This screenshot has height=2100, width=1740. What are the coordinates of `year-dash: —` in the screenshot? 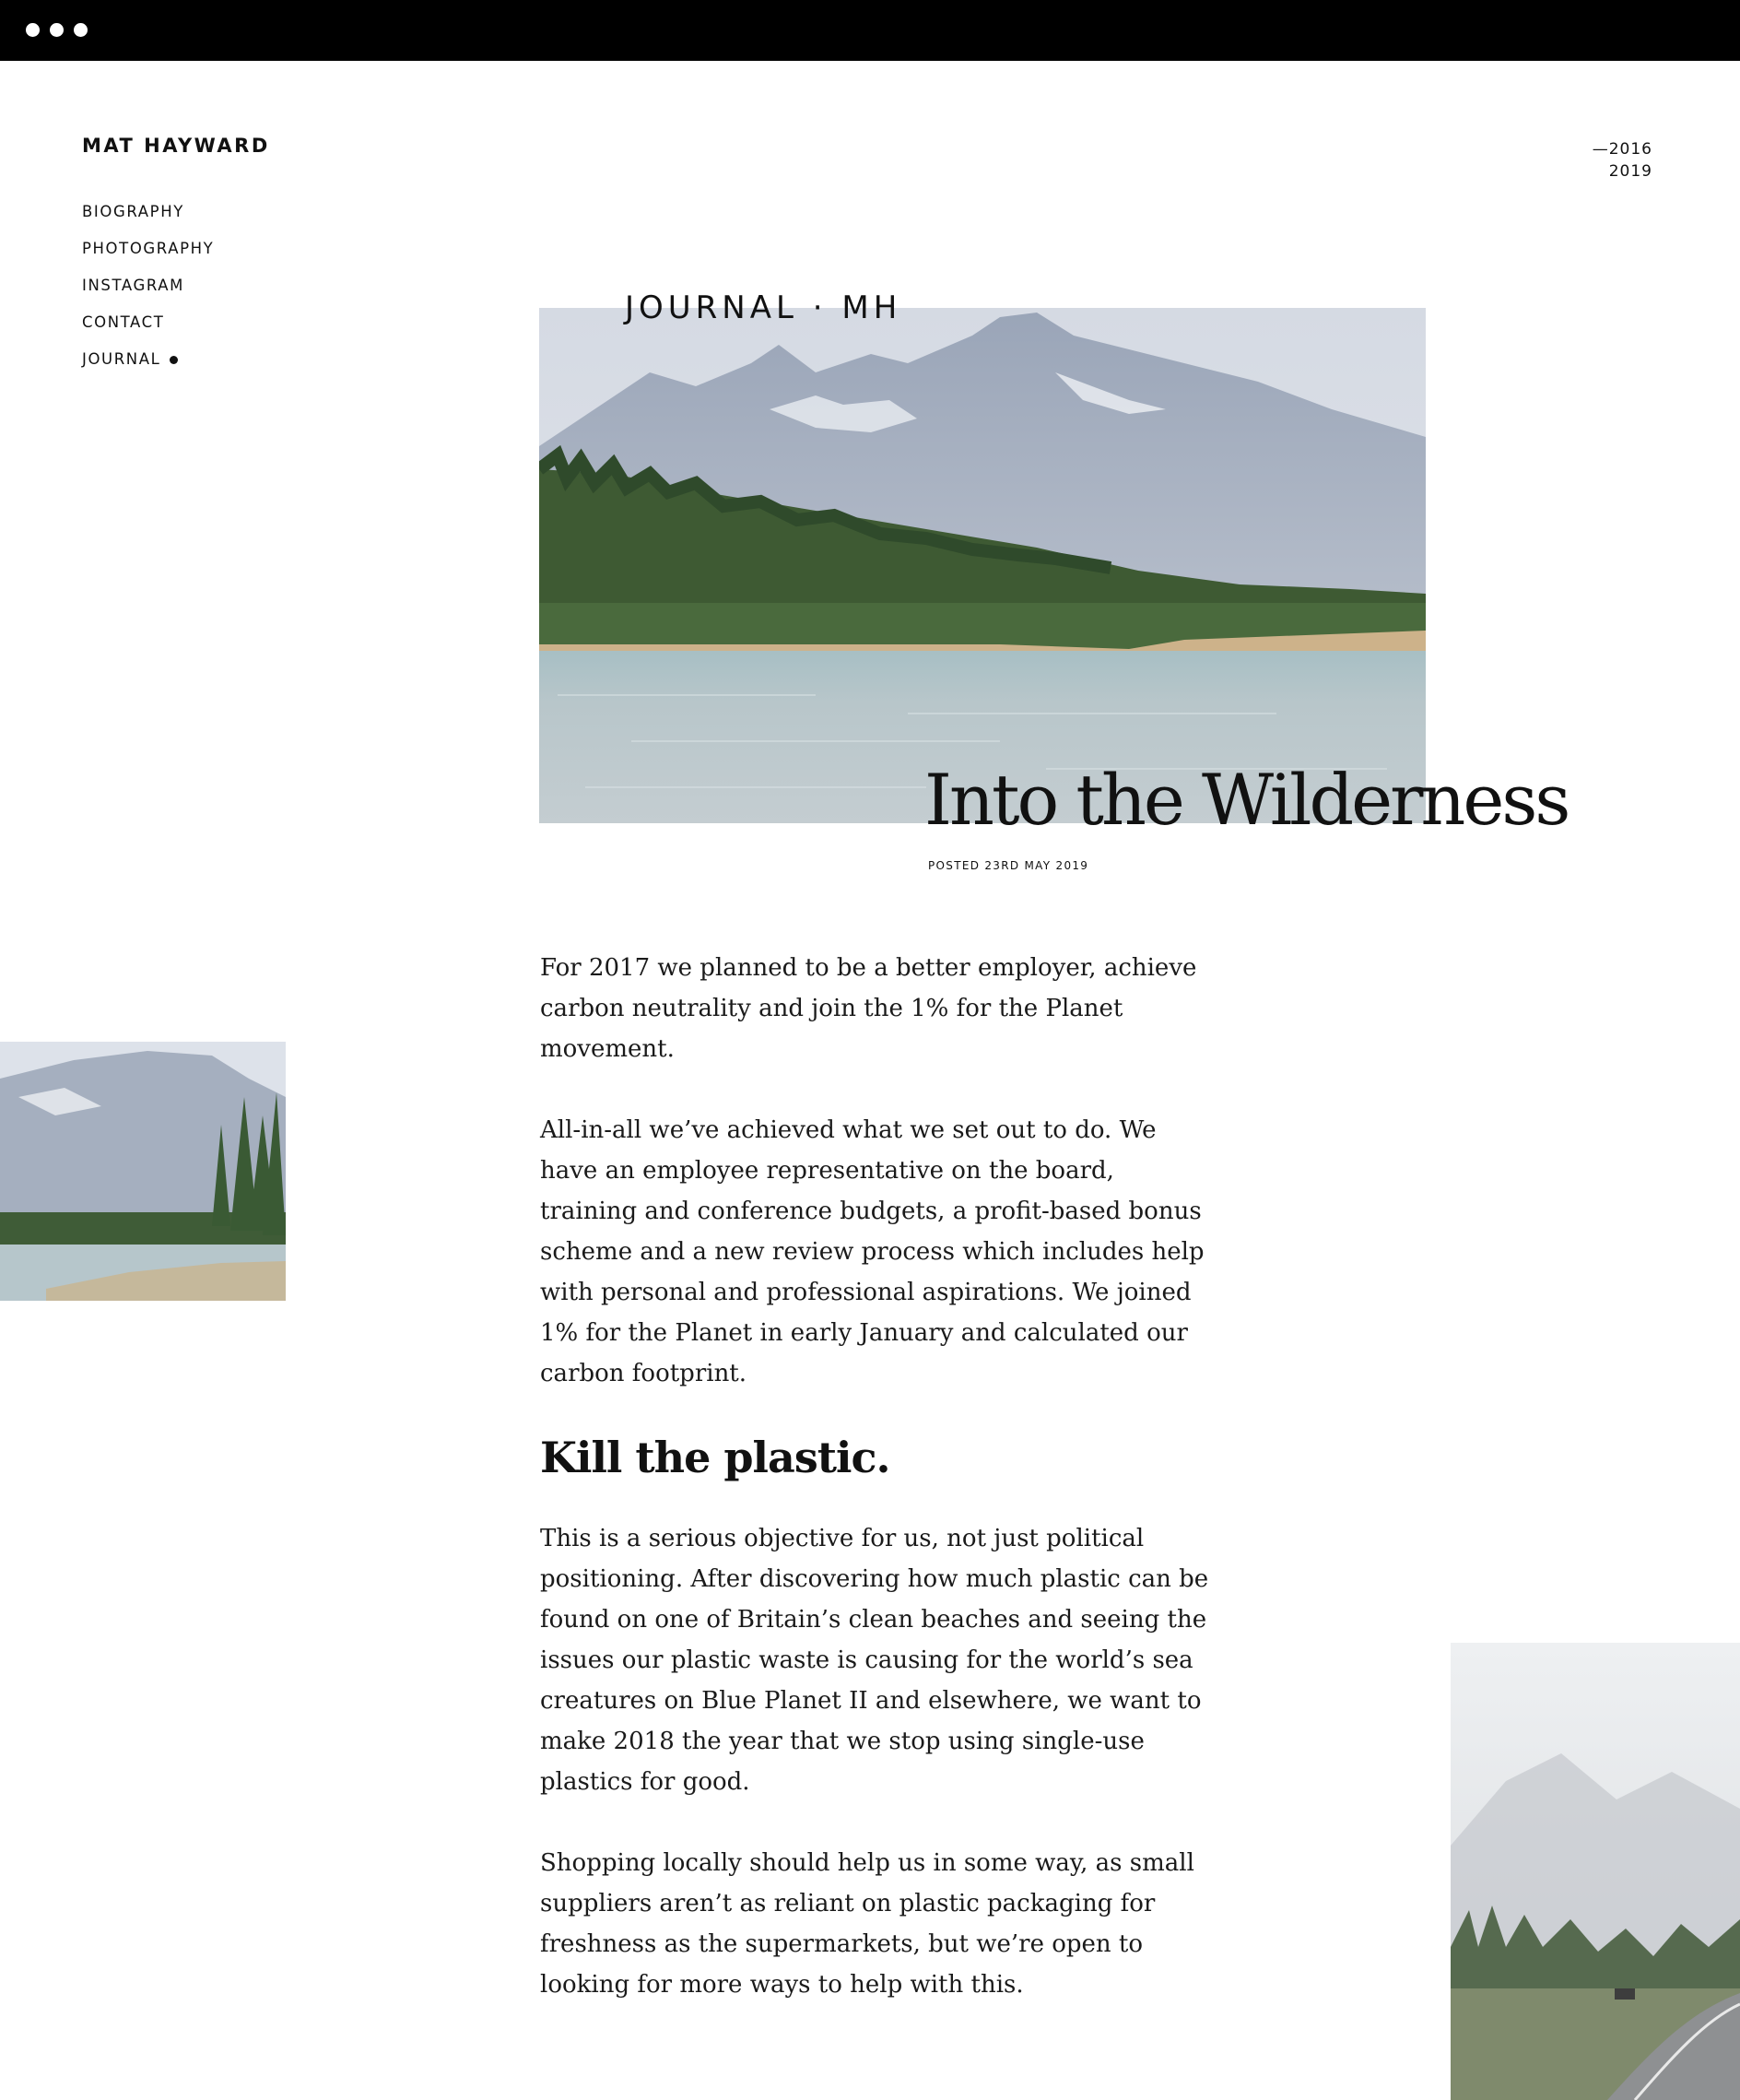 It's located at (1600, 150).